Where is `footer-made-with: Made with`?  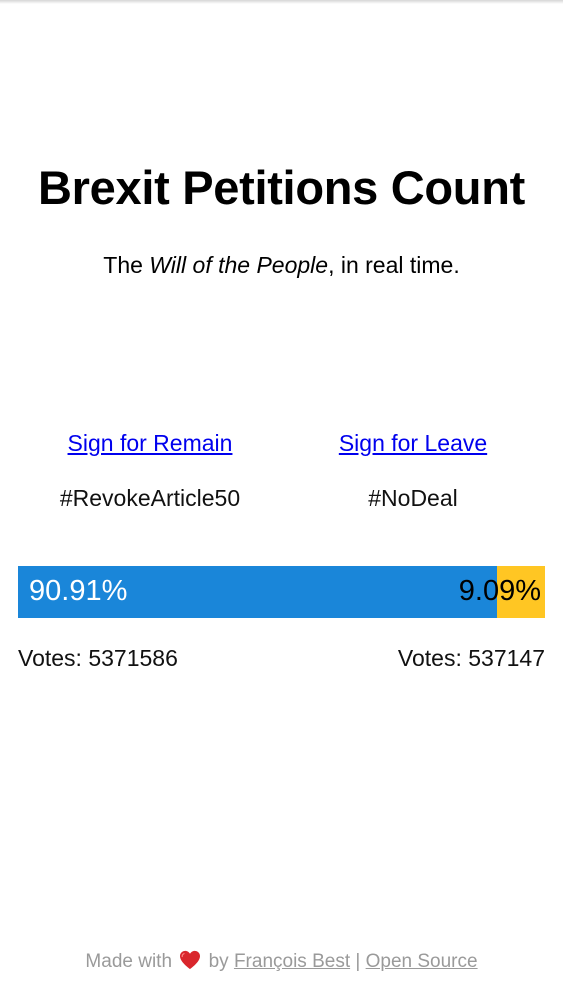 footer-made-with: Made with is located at coordinates (129, 961).